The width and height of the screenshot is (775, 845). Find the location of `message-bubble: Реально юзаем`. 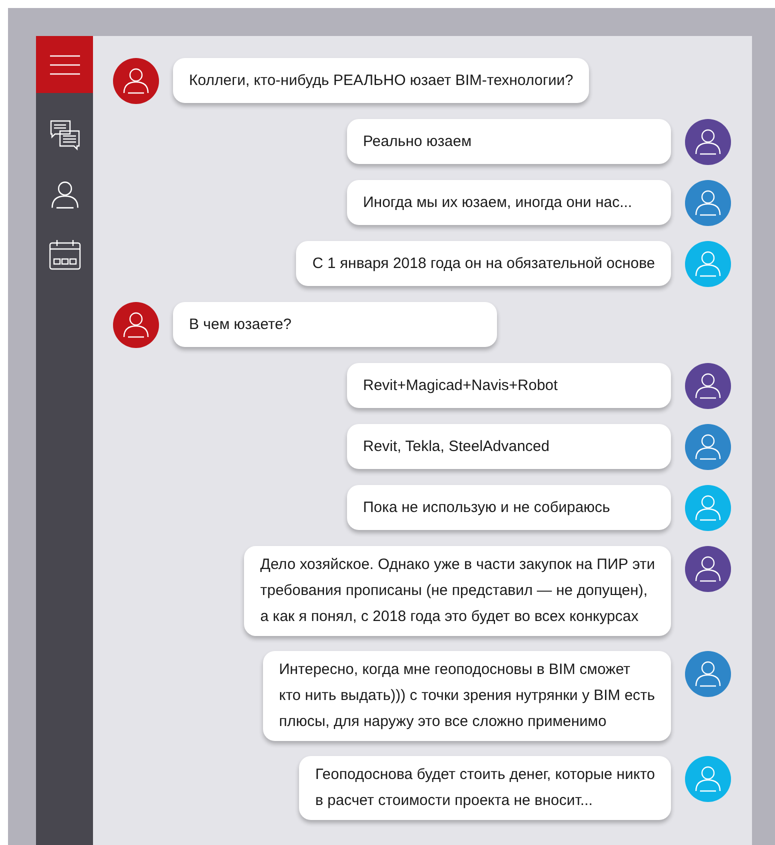

message-bubble: Реально юзаем is located at coordinates (509, 141).